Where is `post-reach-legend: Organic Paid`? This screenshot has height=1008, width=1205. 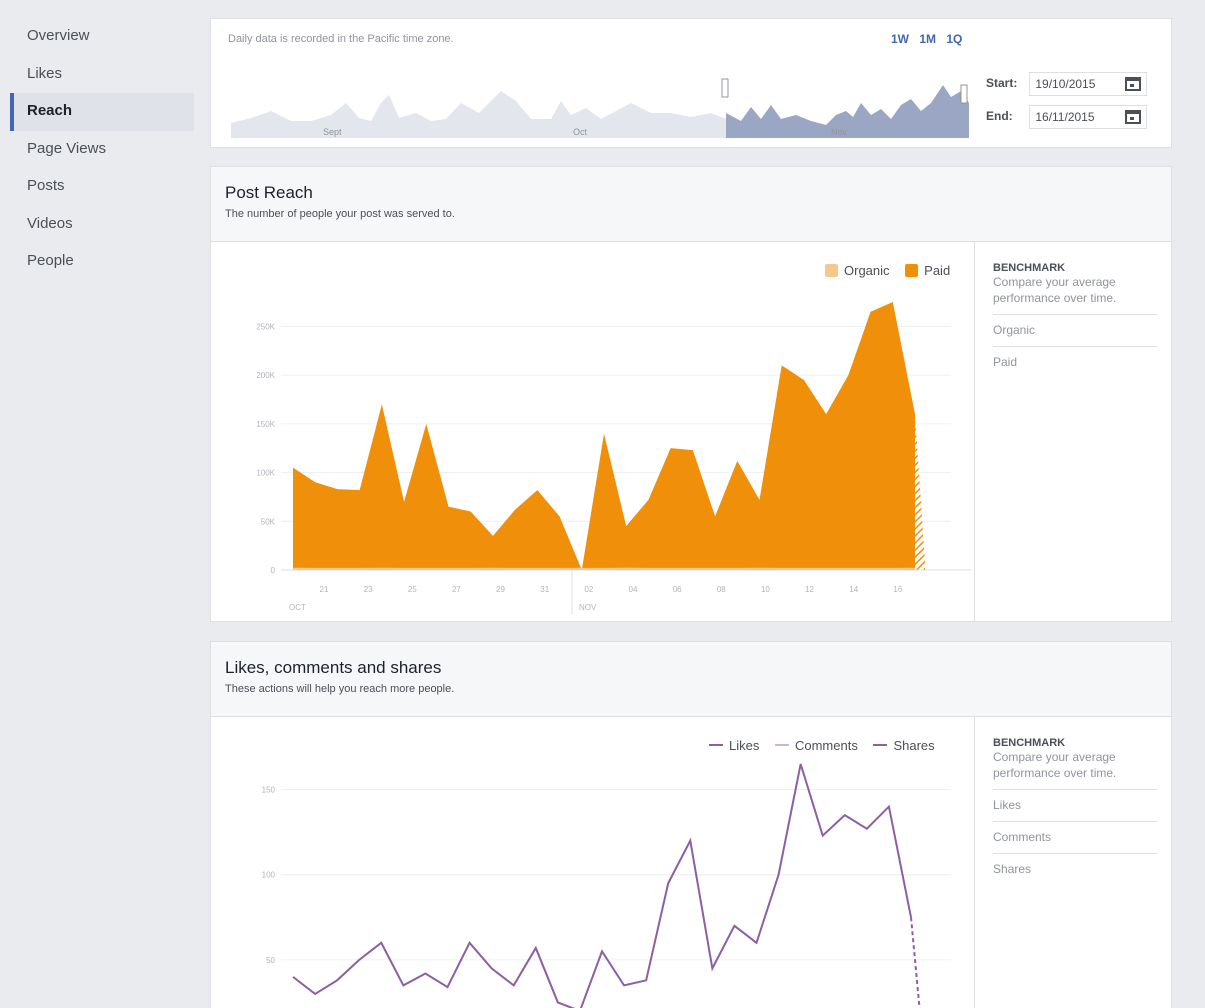 post-reach-legend: Organic Paid is located at coordinates (881, 270).